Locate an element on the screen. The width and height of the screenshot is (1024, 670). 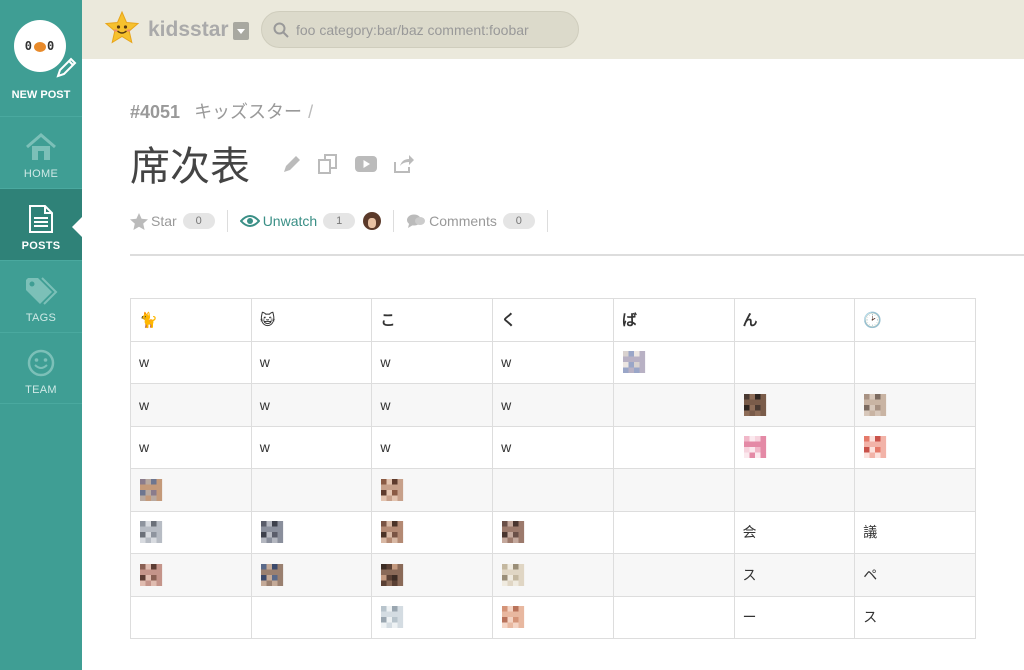
table-row: 会議 is located at coordinates (553, 532).